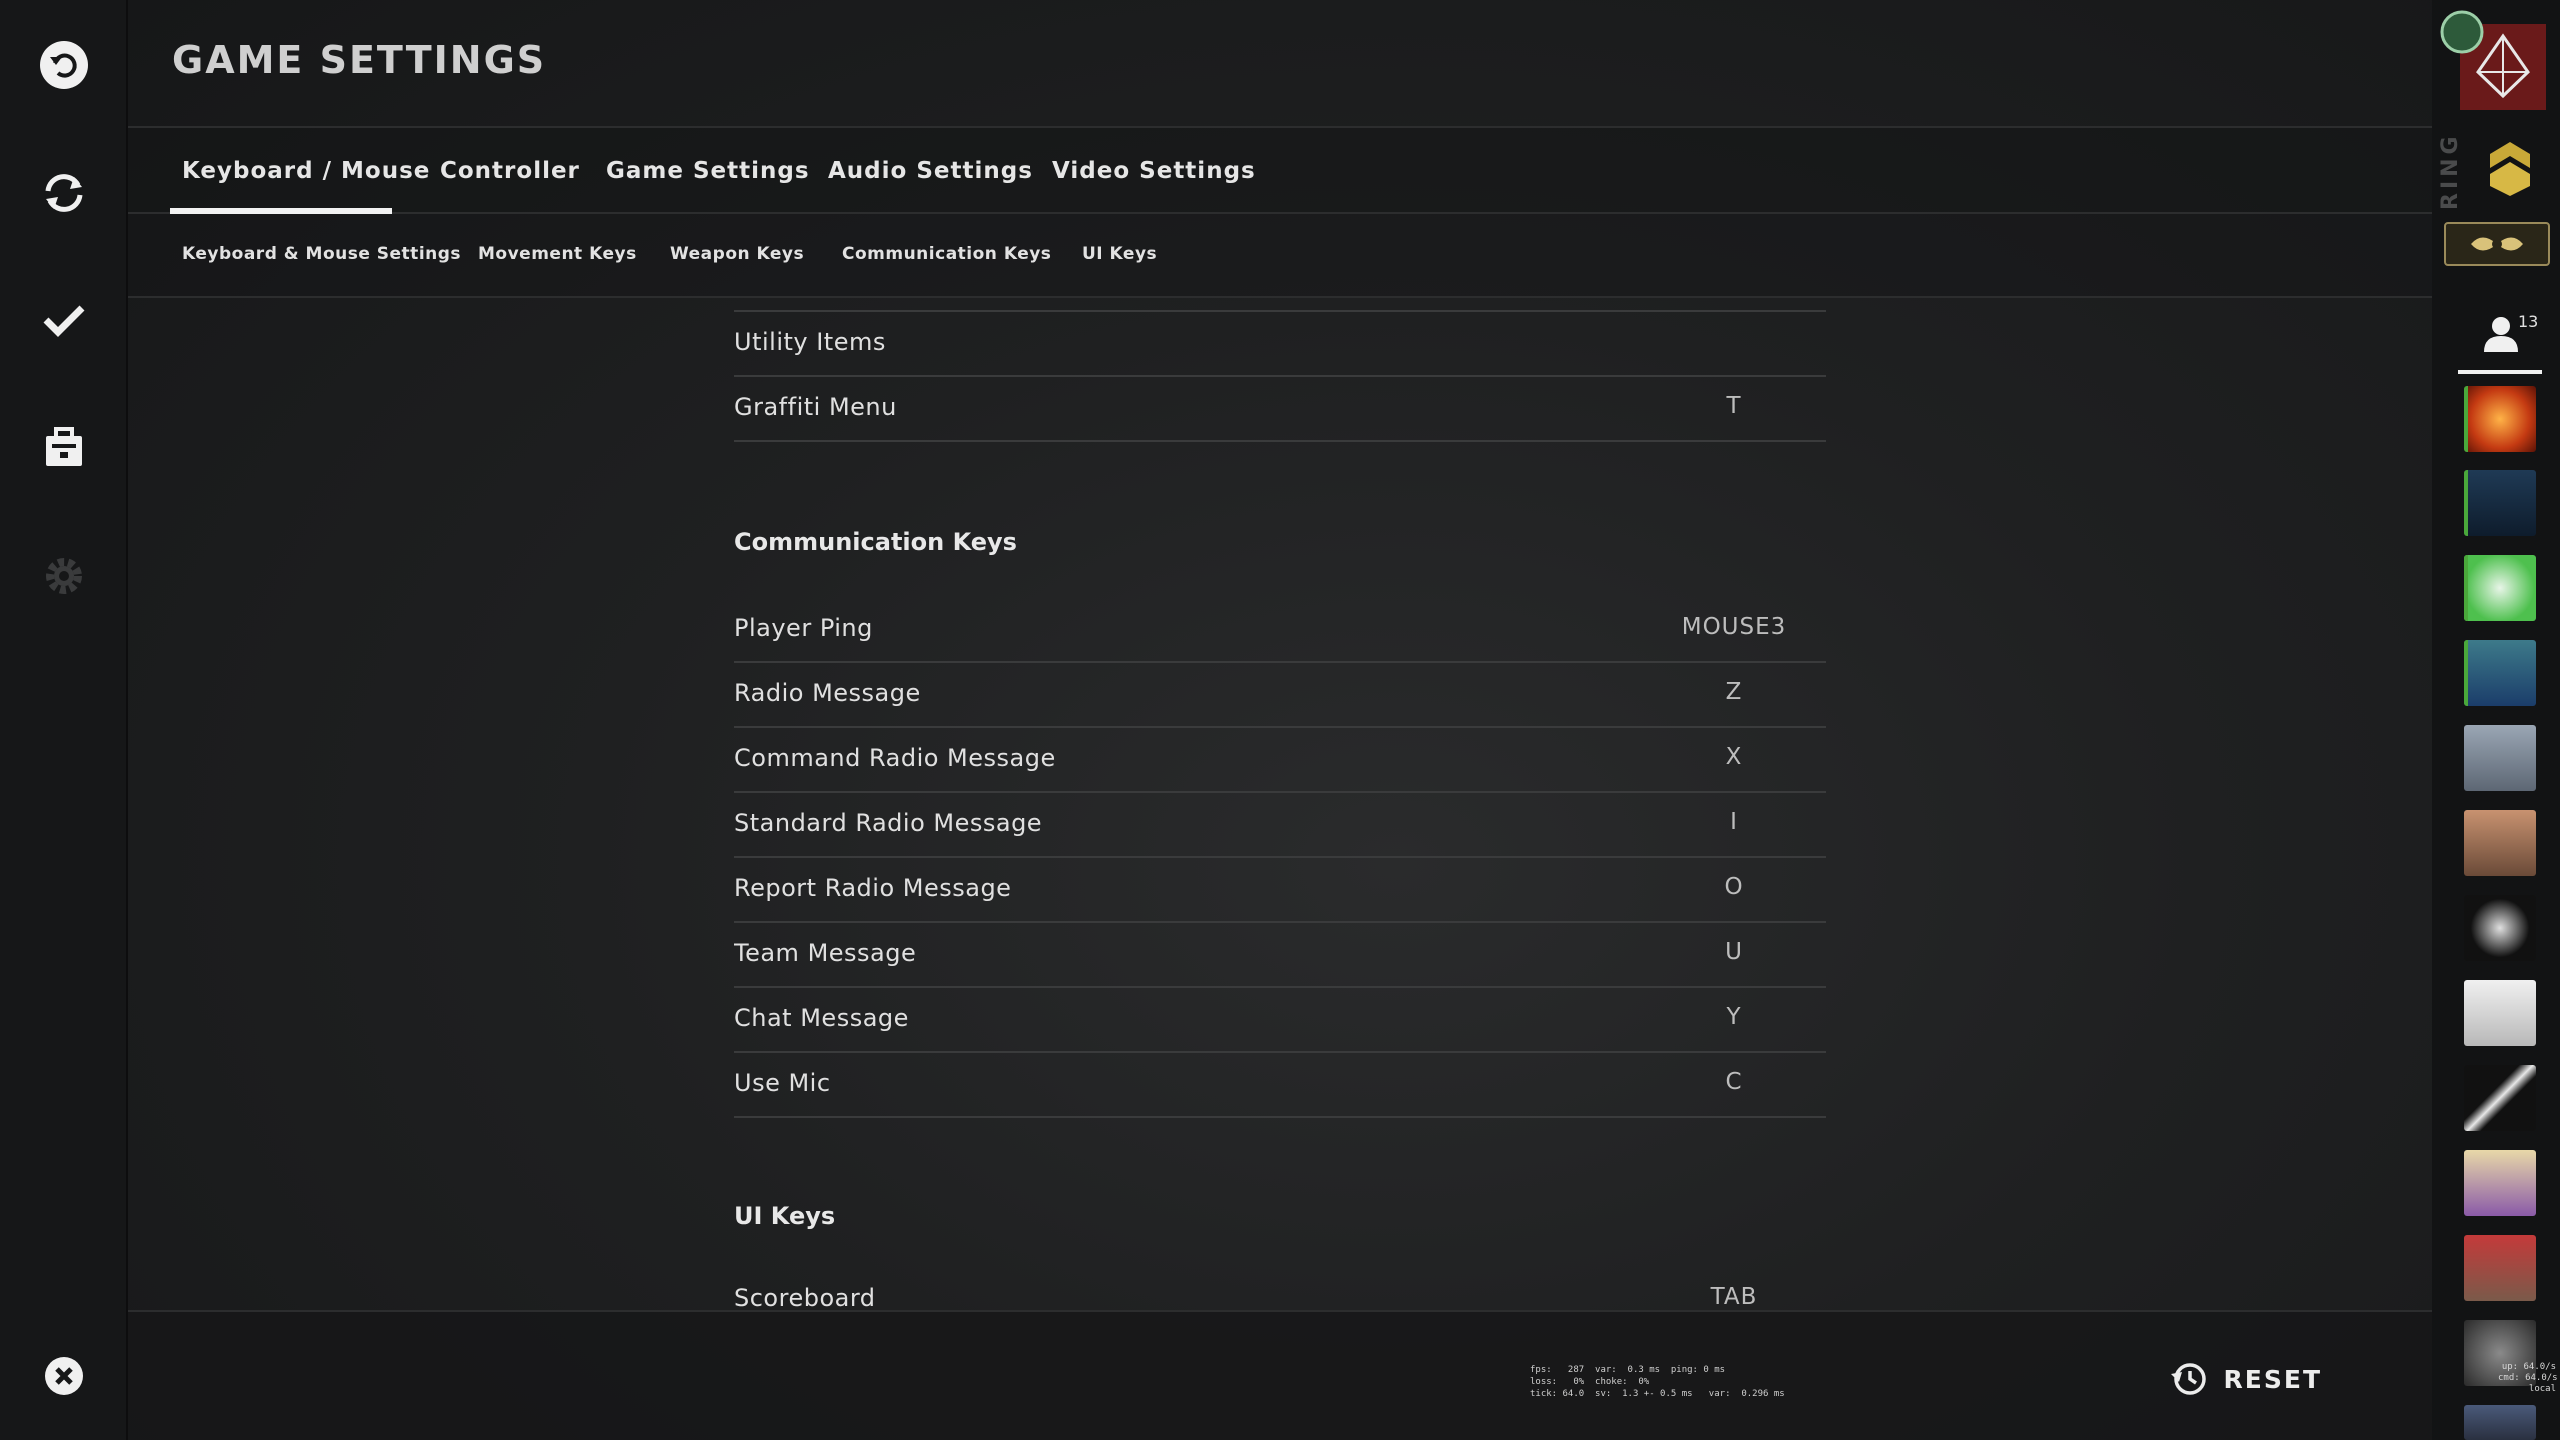 The width and height of the screenshot is (2560, 1440). I want to click on keybind-label: Command Radio Message, so click(895, 758).